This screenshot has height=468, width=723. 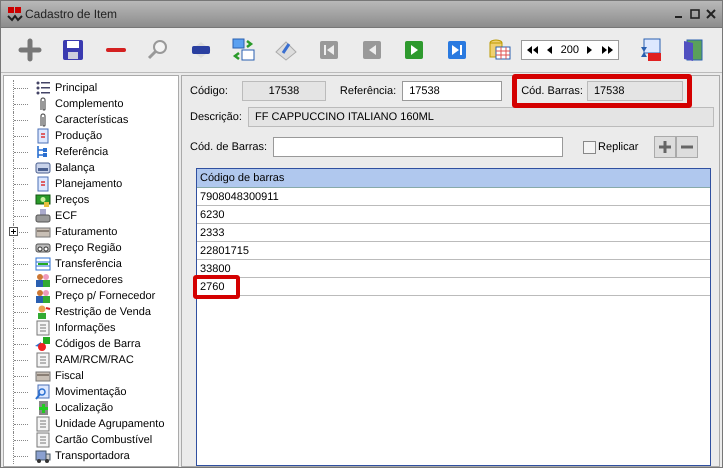 I want to click on page-size-value: 200, so click(x=569, y=50).